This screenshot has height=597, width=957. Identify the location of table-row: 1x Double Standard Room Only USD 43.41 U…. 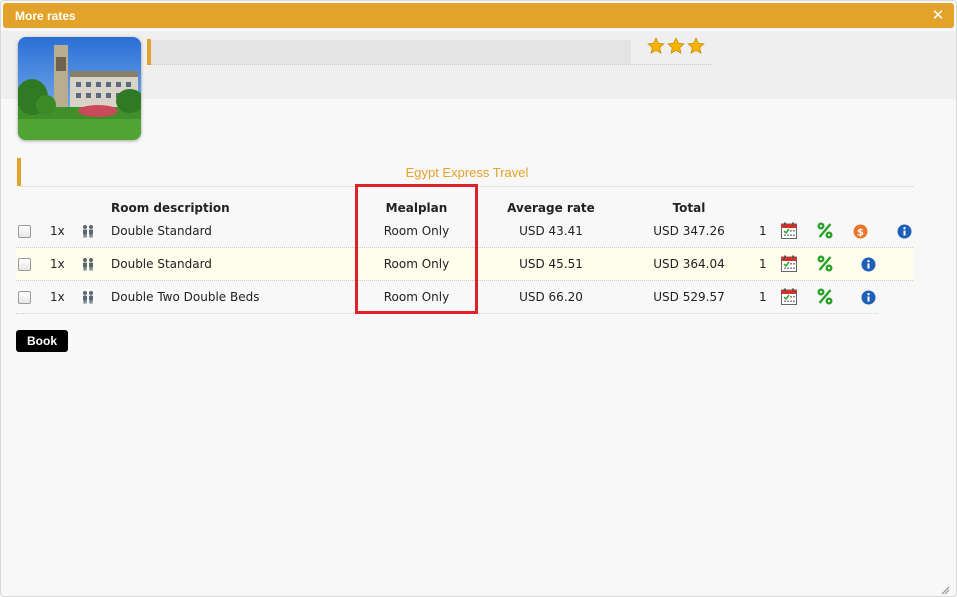
(478, 231).